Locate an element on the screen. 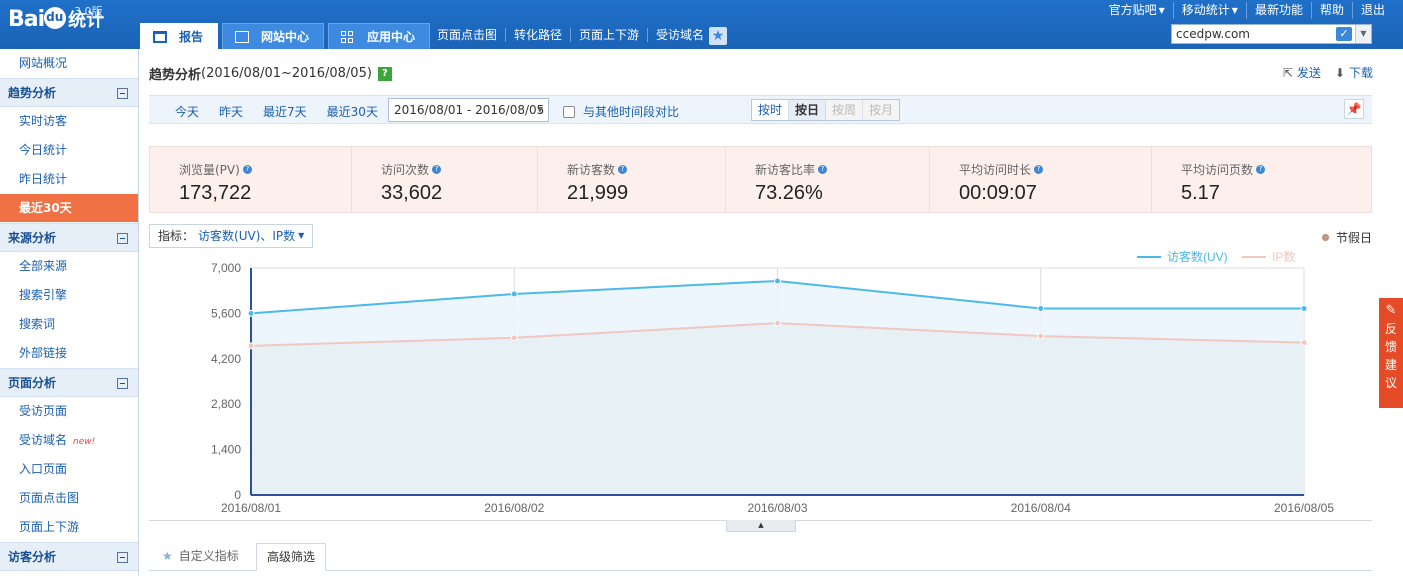  top-links: 官方贴吧 ▼ 移动统计 ▼ 最新功能 帮助 退出 is located at coordinates (1247, 10).